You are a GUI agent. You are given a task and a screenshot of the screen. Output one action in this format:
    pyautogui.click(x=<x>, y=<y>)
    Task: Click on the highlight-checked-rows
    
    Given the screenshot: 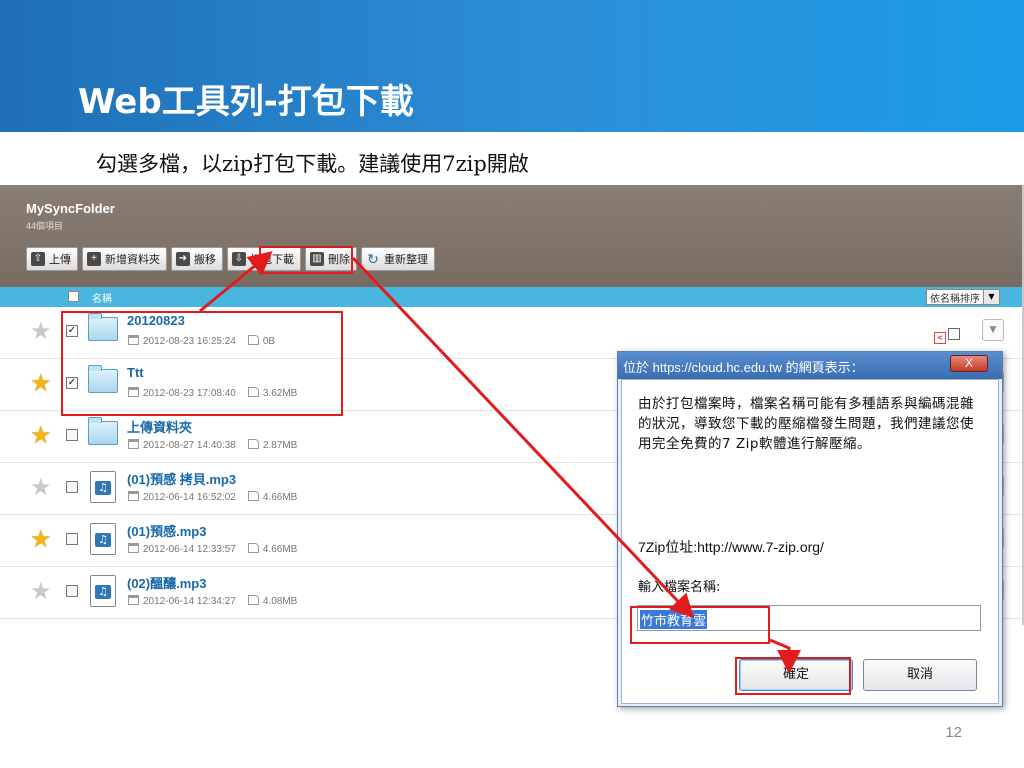 What is the action you would take?
    pyautogui.click(x=202, y=363)
    